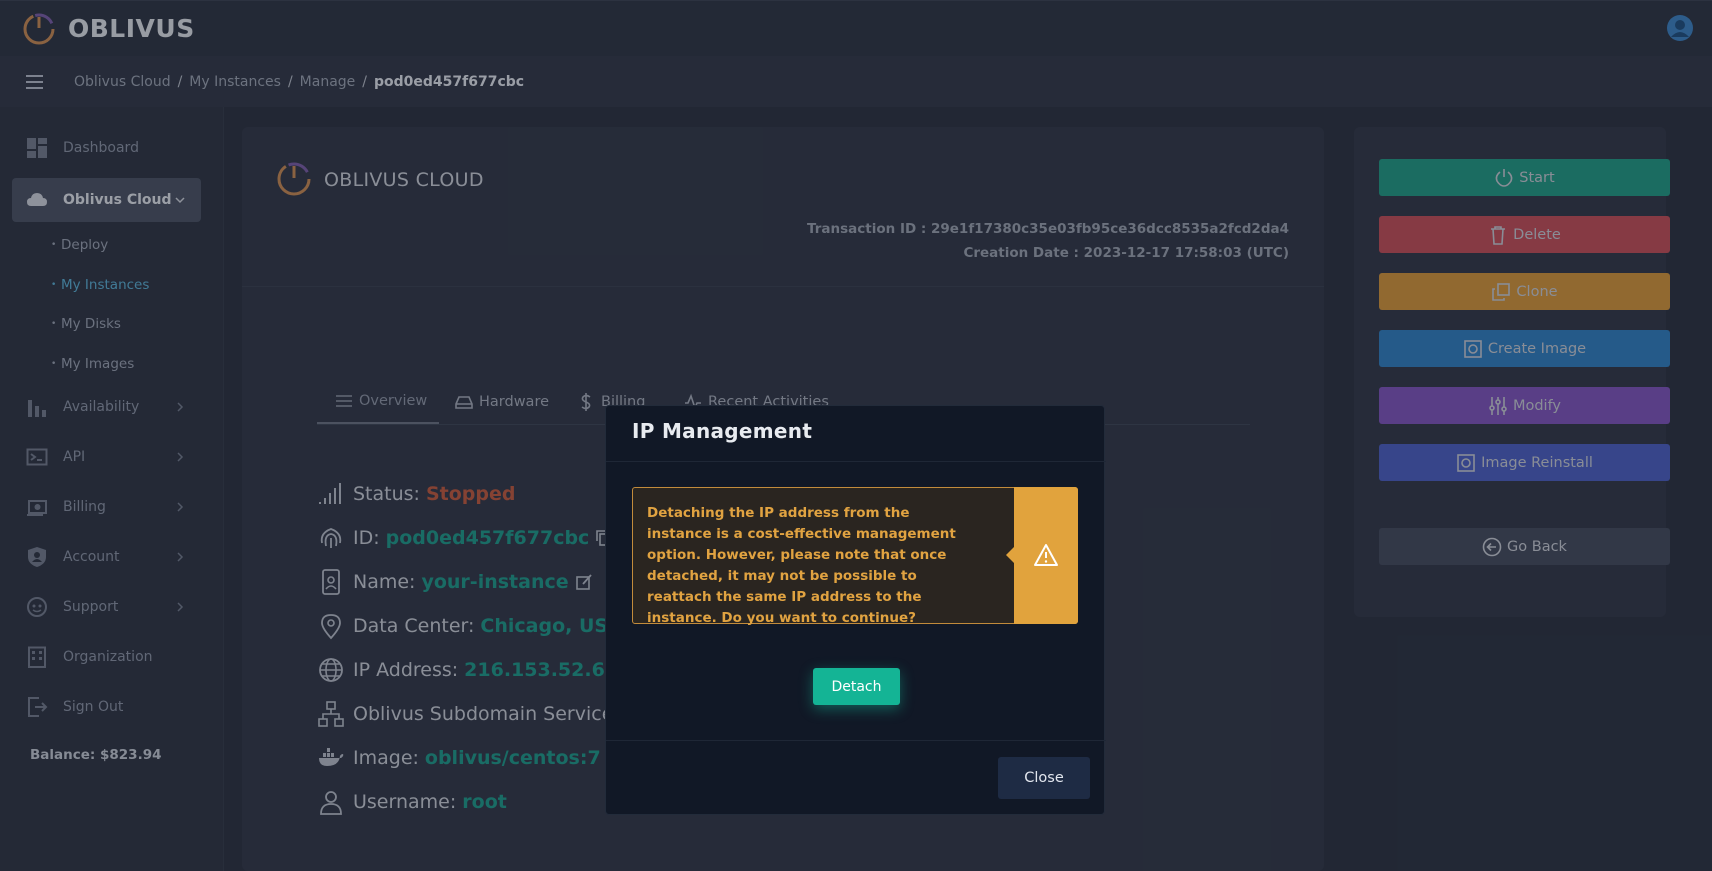  Describe the element at coordinates (722, 431) in the screenshot. I see `modal-title: IP Management` at that location.